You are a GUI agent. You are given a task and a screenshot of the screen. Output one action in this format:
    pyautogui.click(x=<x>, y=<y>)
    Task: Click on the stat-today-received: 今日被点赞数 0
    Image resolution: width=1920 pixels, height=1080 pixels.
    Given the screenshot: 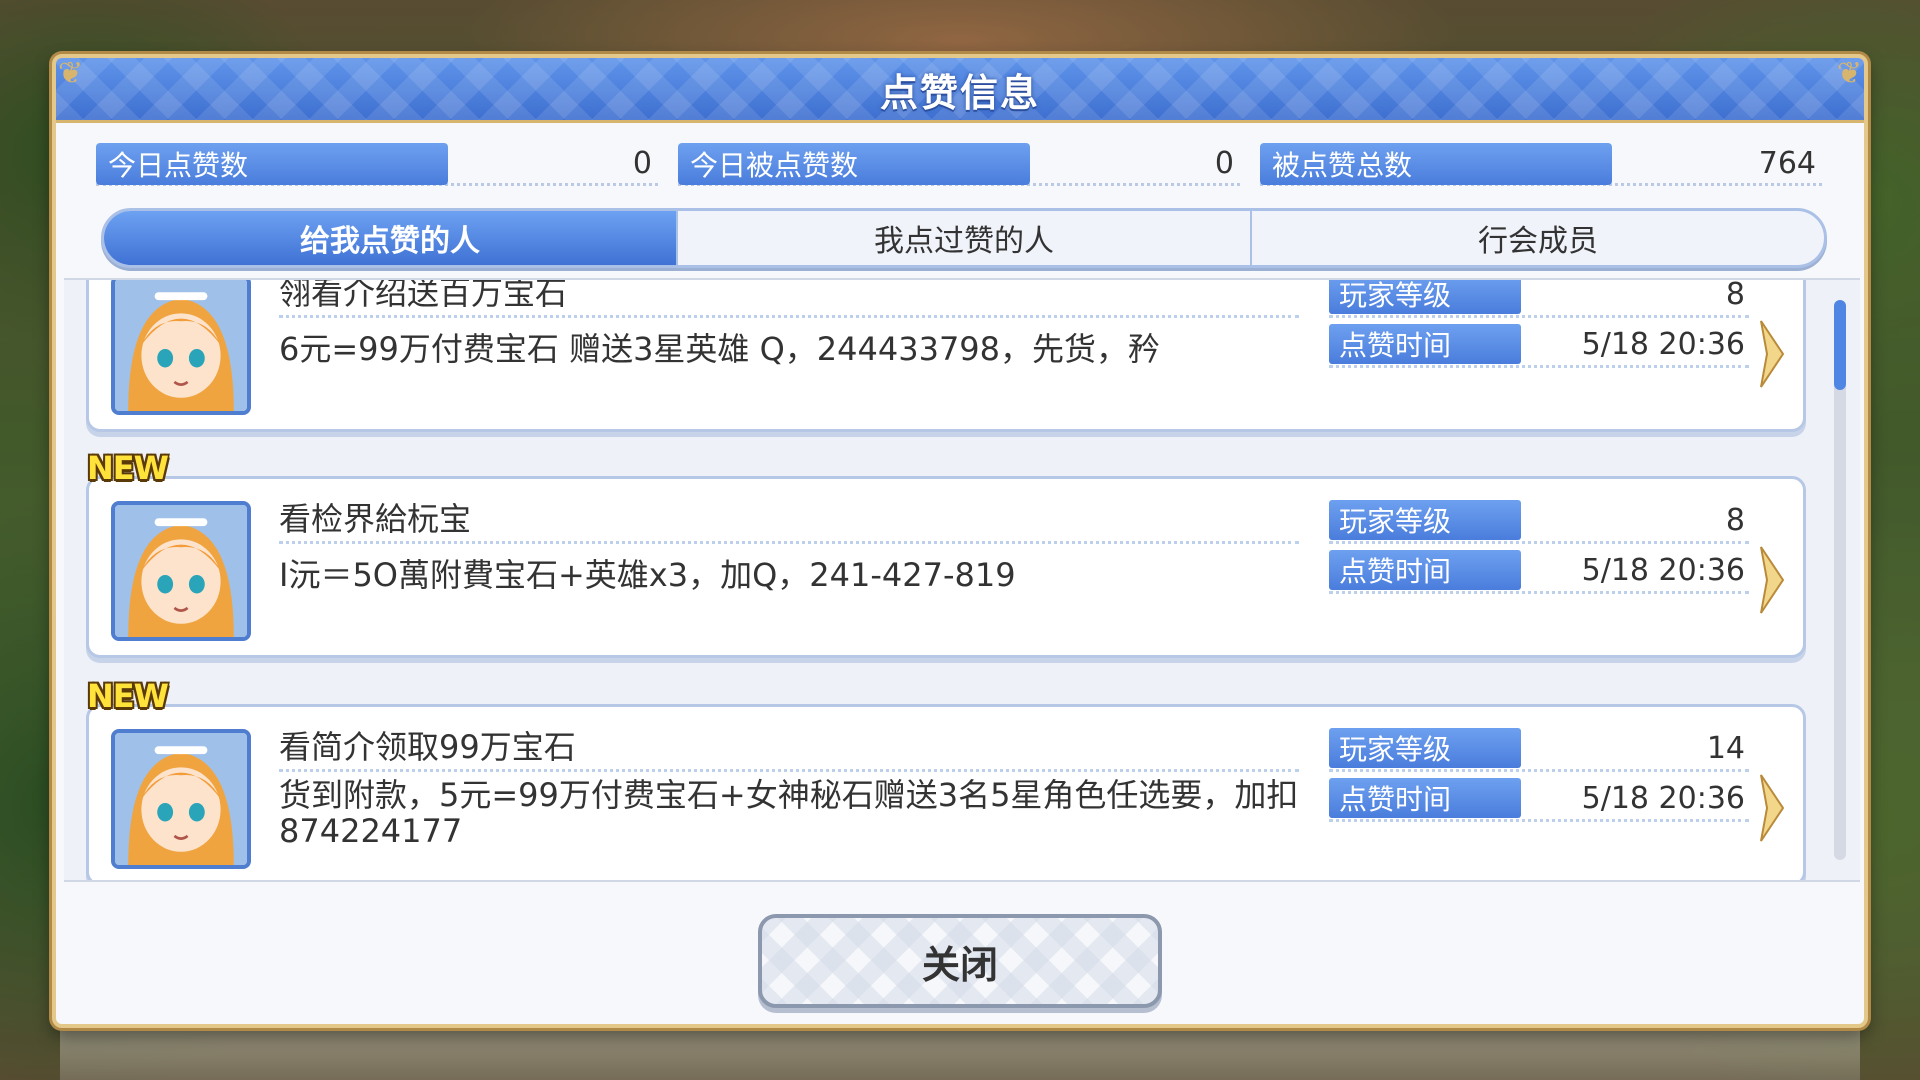 What is the action you would take?
    pyautogui.click(x=959, y=164)
    